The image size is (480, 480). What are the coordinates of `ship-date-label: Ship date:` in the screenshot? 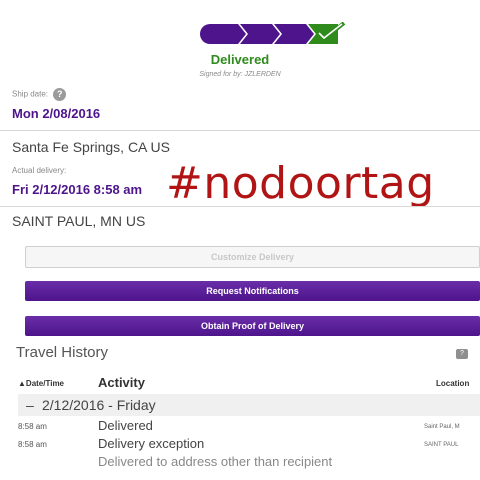 It's located at (30, 94).